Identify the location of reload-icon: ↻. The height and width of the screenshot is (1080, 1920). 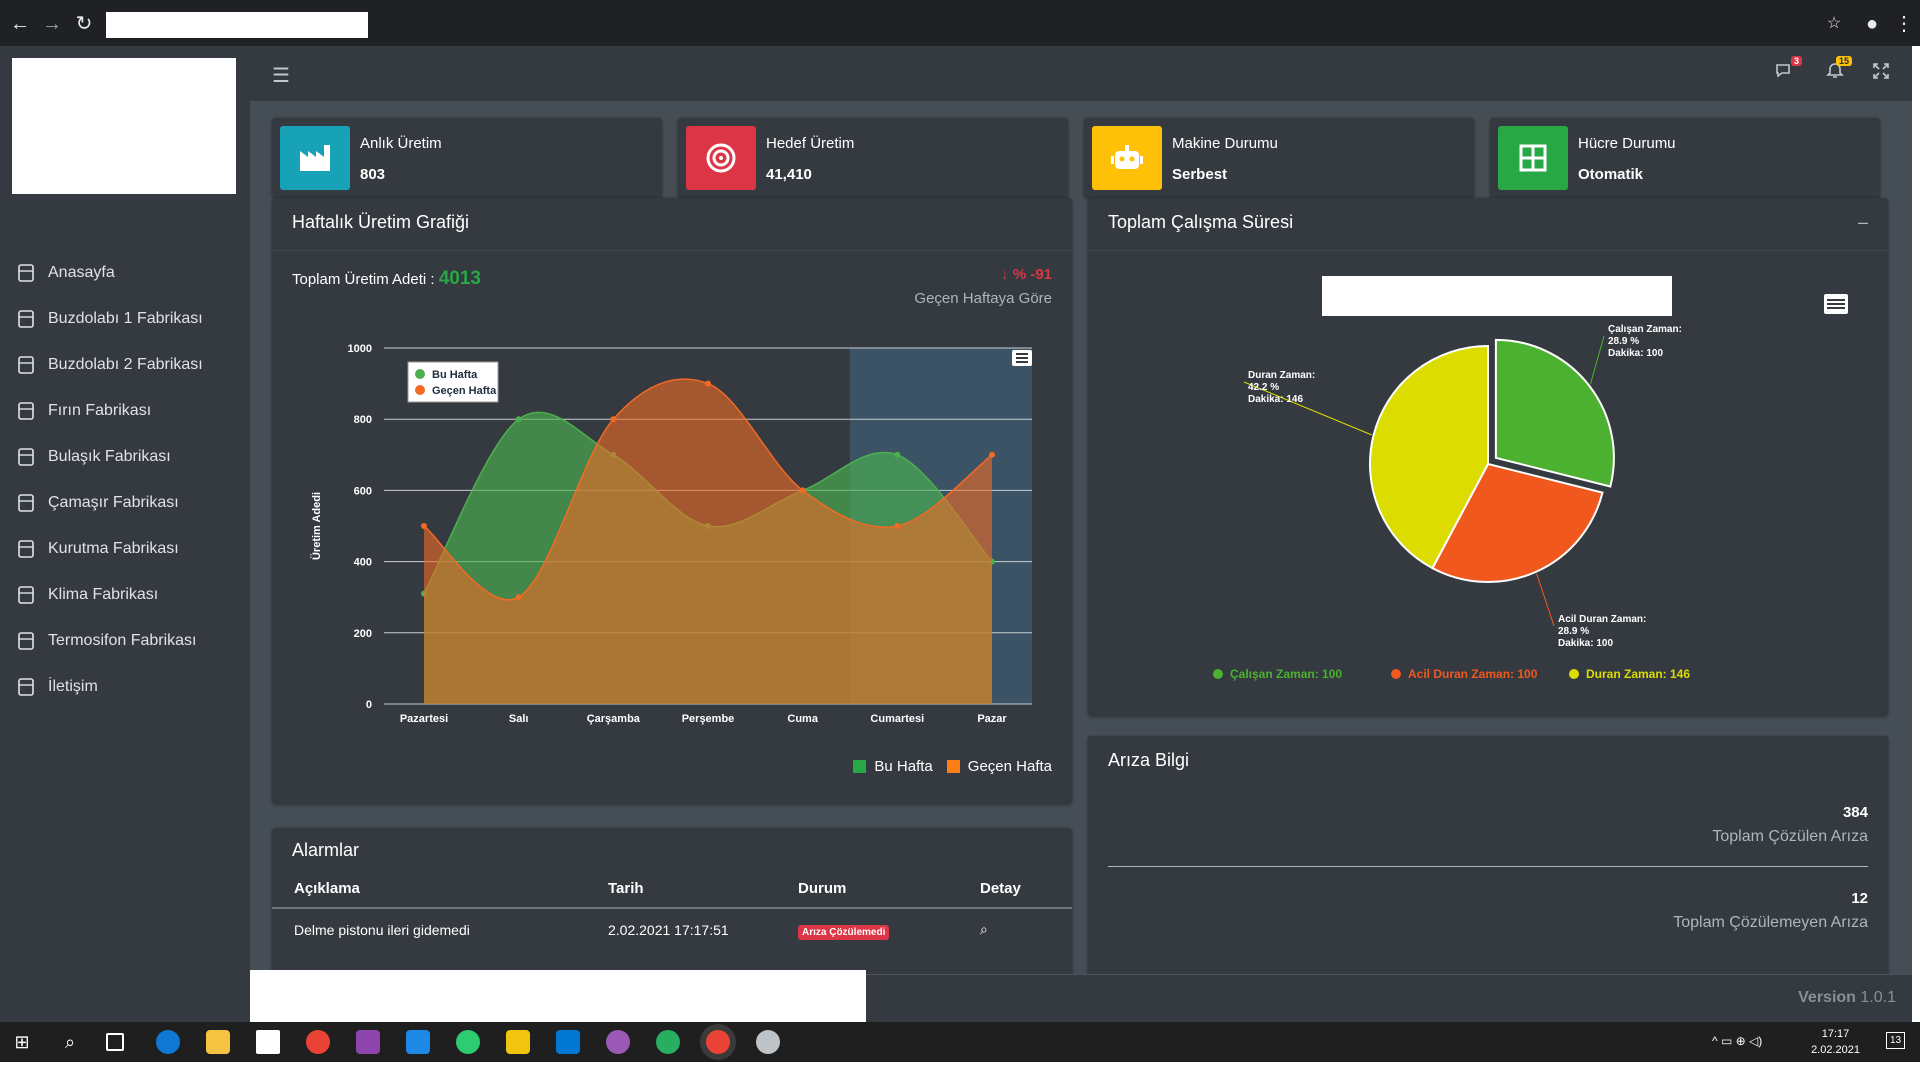
(84, 24).